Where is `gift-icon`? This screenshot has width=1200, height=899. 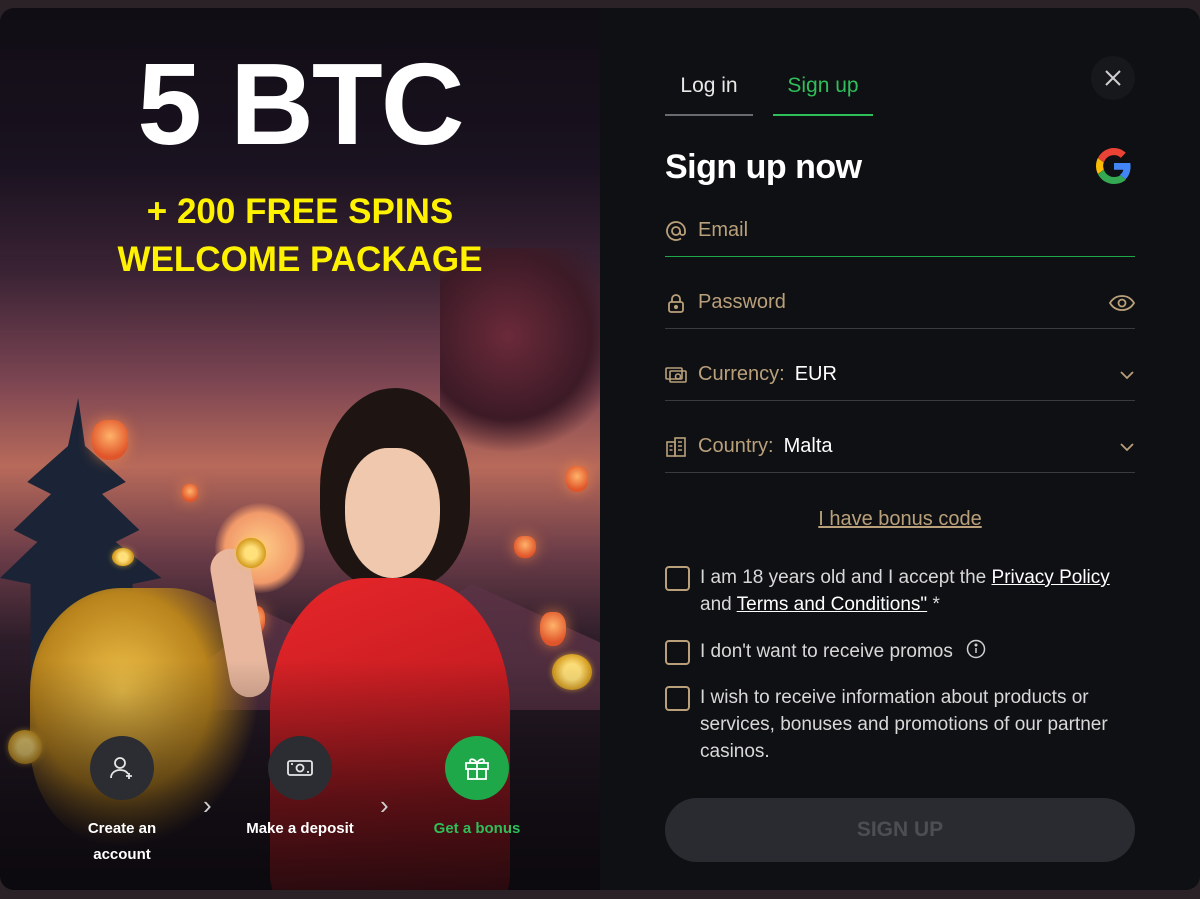 gift-icon is located at coordinates (477, 769).